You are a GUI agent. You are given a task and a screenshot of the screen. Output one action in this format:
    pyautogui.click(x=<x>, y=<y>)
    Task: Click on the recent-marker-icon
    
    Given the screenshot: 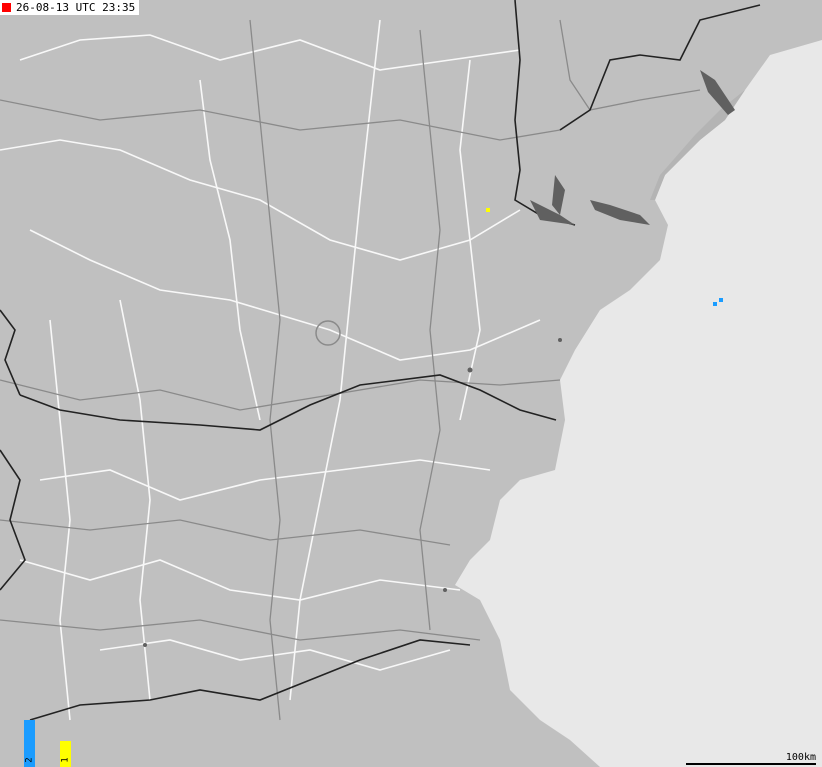 What is the action you would take?
    pyautogui.click(x=6, y=7)
    